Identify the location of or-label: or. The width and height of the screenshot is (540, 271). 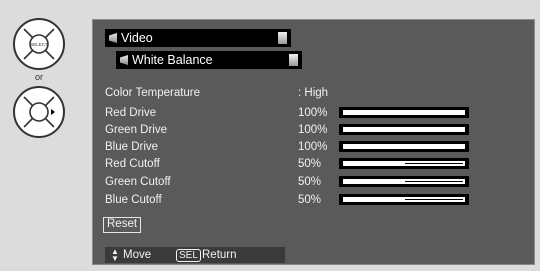
(38, 77).